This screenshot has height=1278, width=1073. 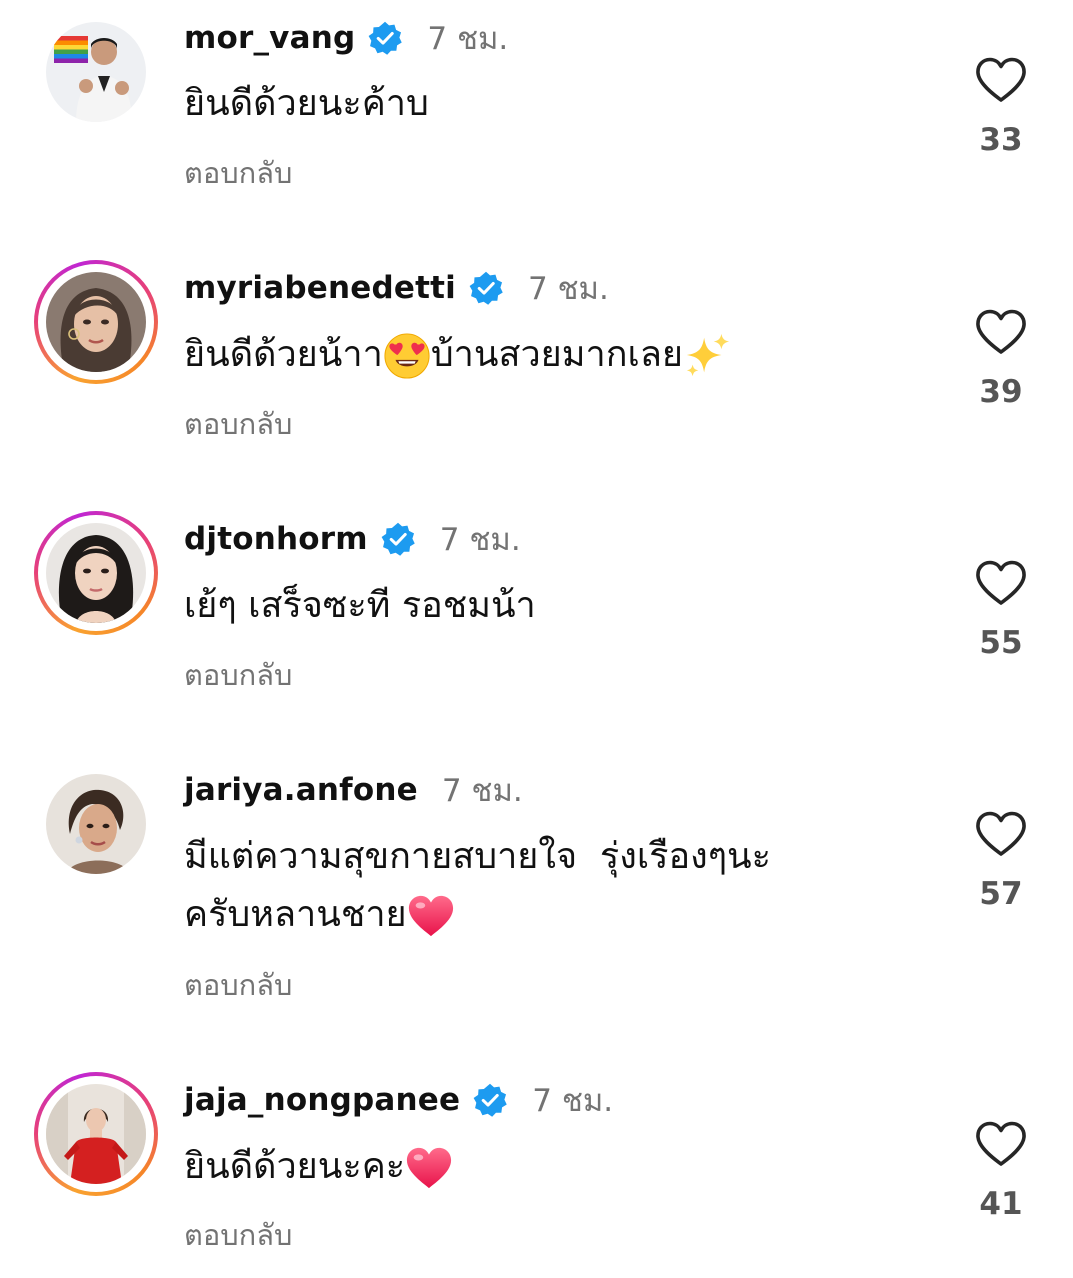 What do you see at coordinates (301, 790) in the screenshot?
I see `comment-username: jariya.anfone` at bounding box center [301, 790].